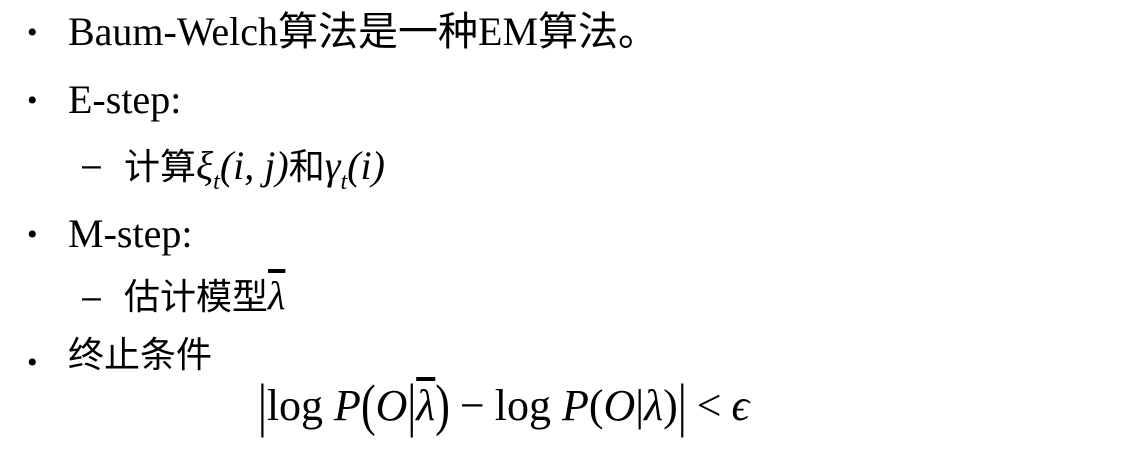 The height and width of the screenshot is (471, 1125). What do you see at coordinates (709, 405) in the screenshot?
I see `less-than-operator: <` at bounding box center [709, 405].